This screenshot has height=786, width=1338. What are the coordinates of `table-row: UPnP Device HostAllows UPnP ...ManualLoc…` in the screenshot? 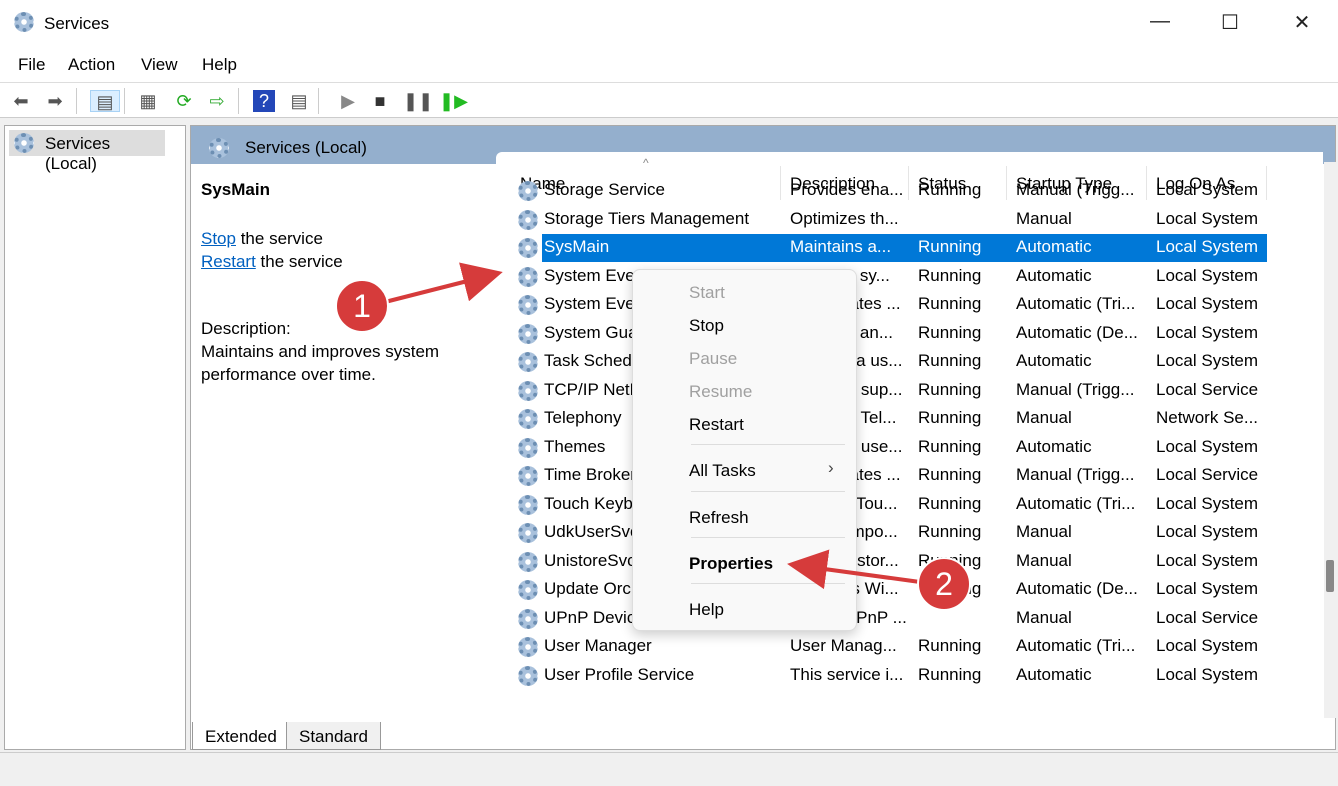 It's located at (881, 619).